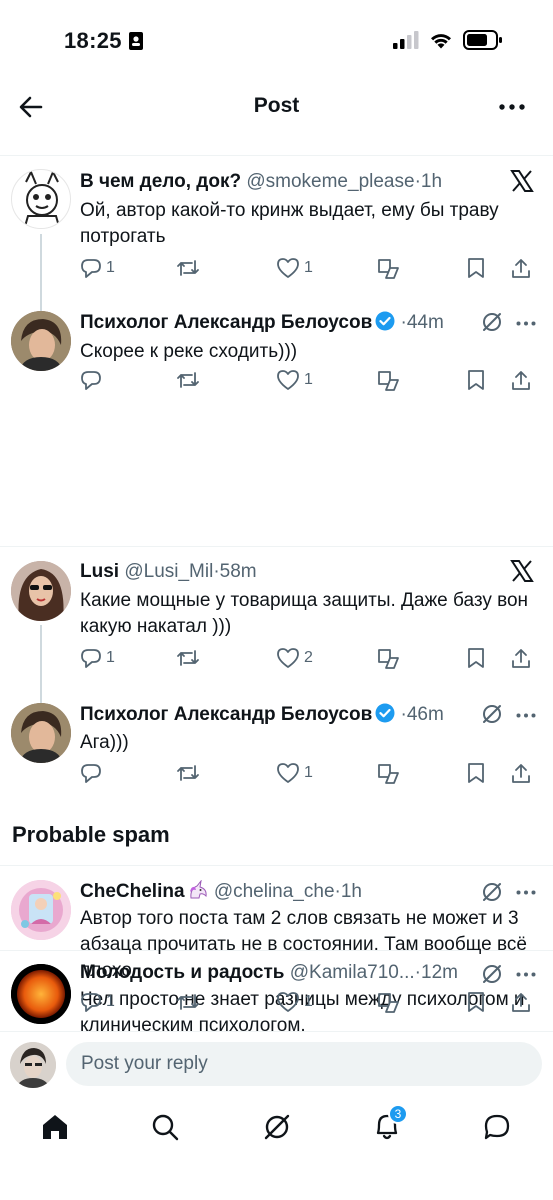  What do you see at coordinates (512, 107) in the screenshot?
I see `more-options-button` at bounding box center [512, 107].